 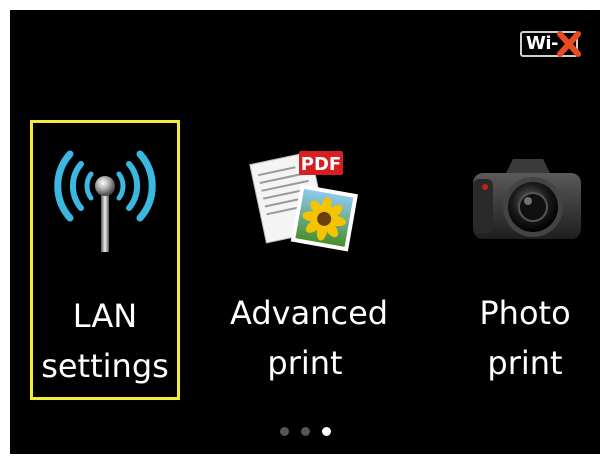 I want to click on pdf-badge: PDF, so click(x=321, y=164).